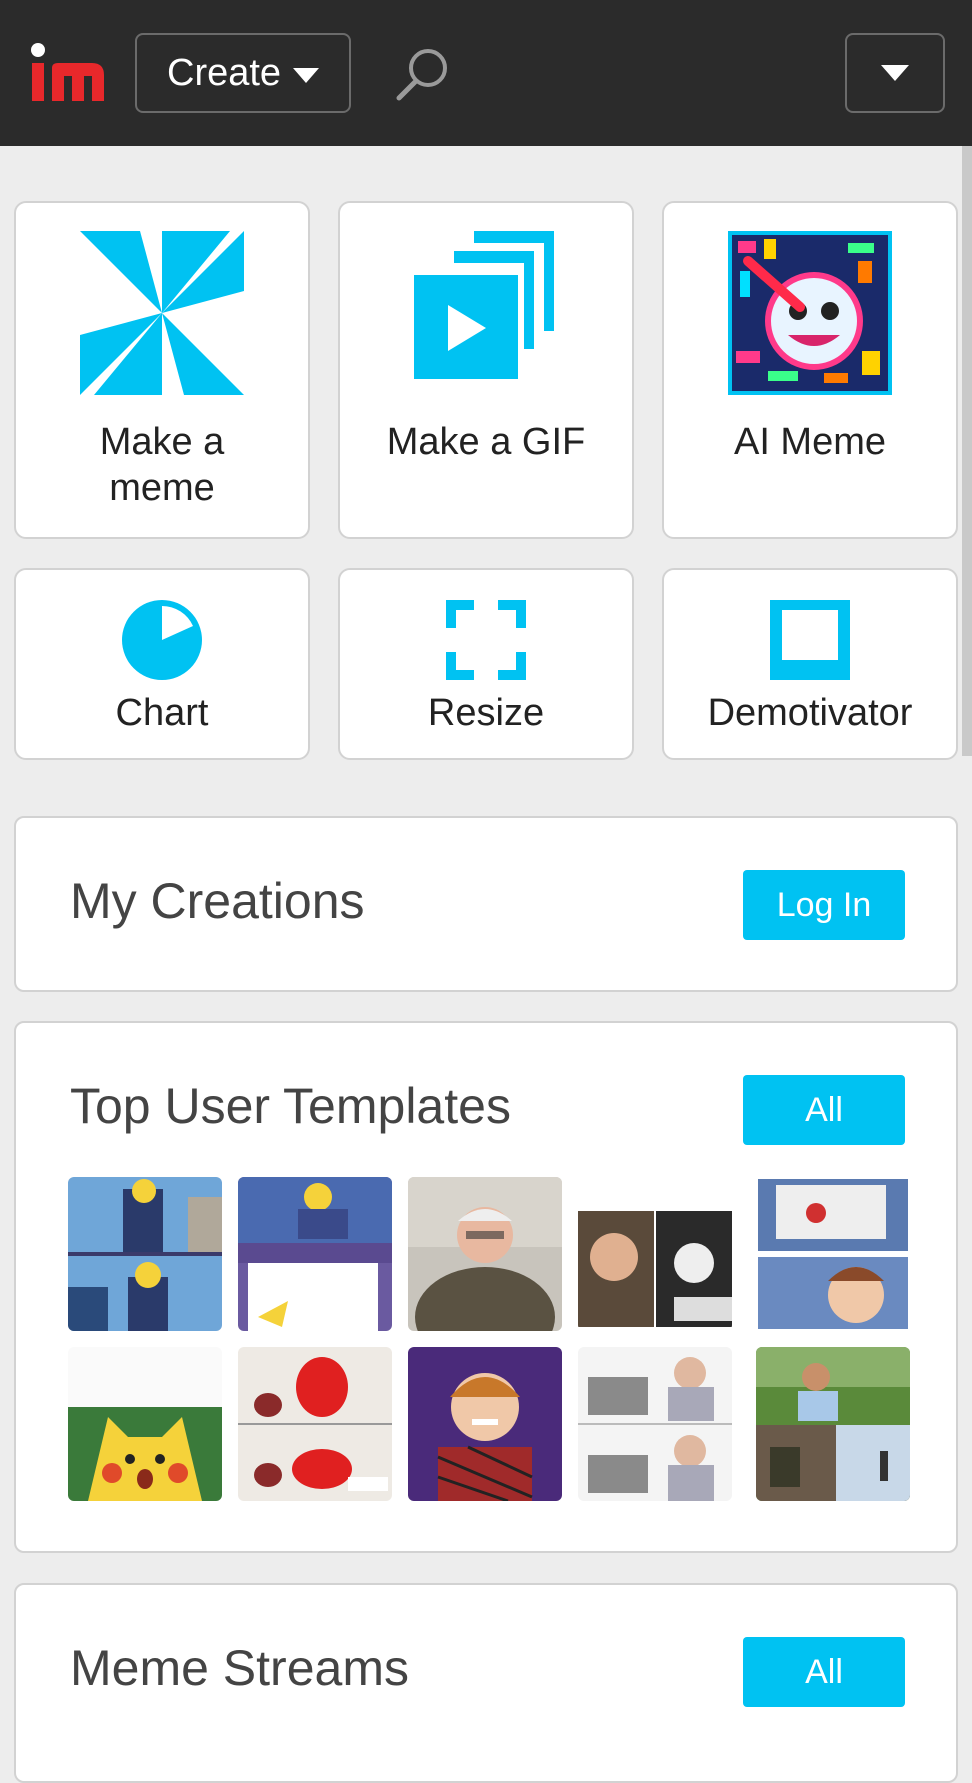  Describe the element at coordinates (486, 904) in the screenshot. I see `my-creations-card: My Creations Log In` at that location.